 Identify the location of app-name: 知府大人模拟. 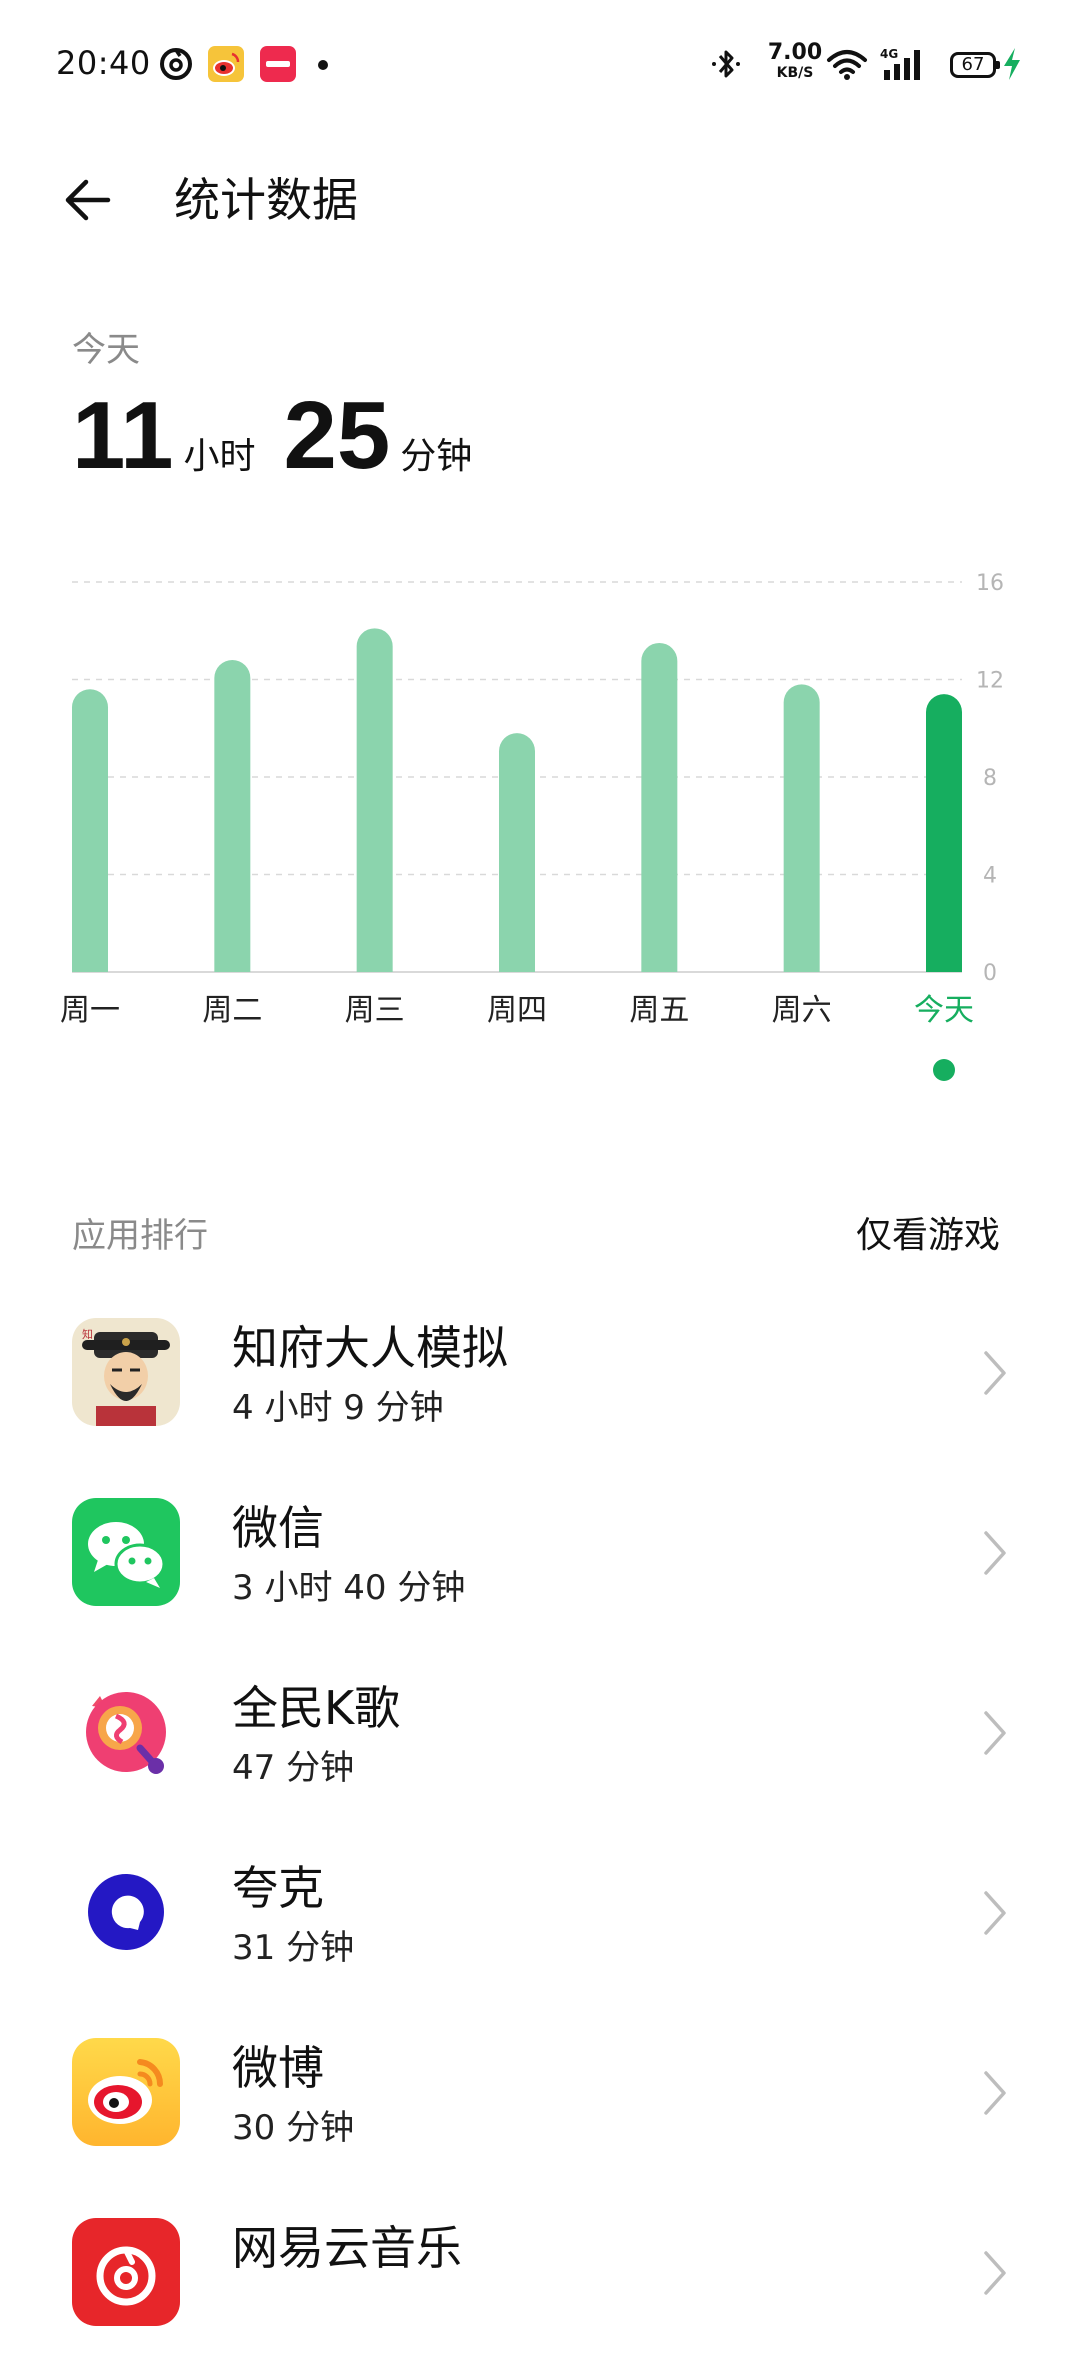
(370, 1348).